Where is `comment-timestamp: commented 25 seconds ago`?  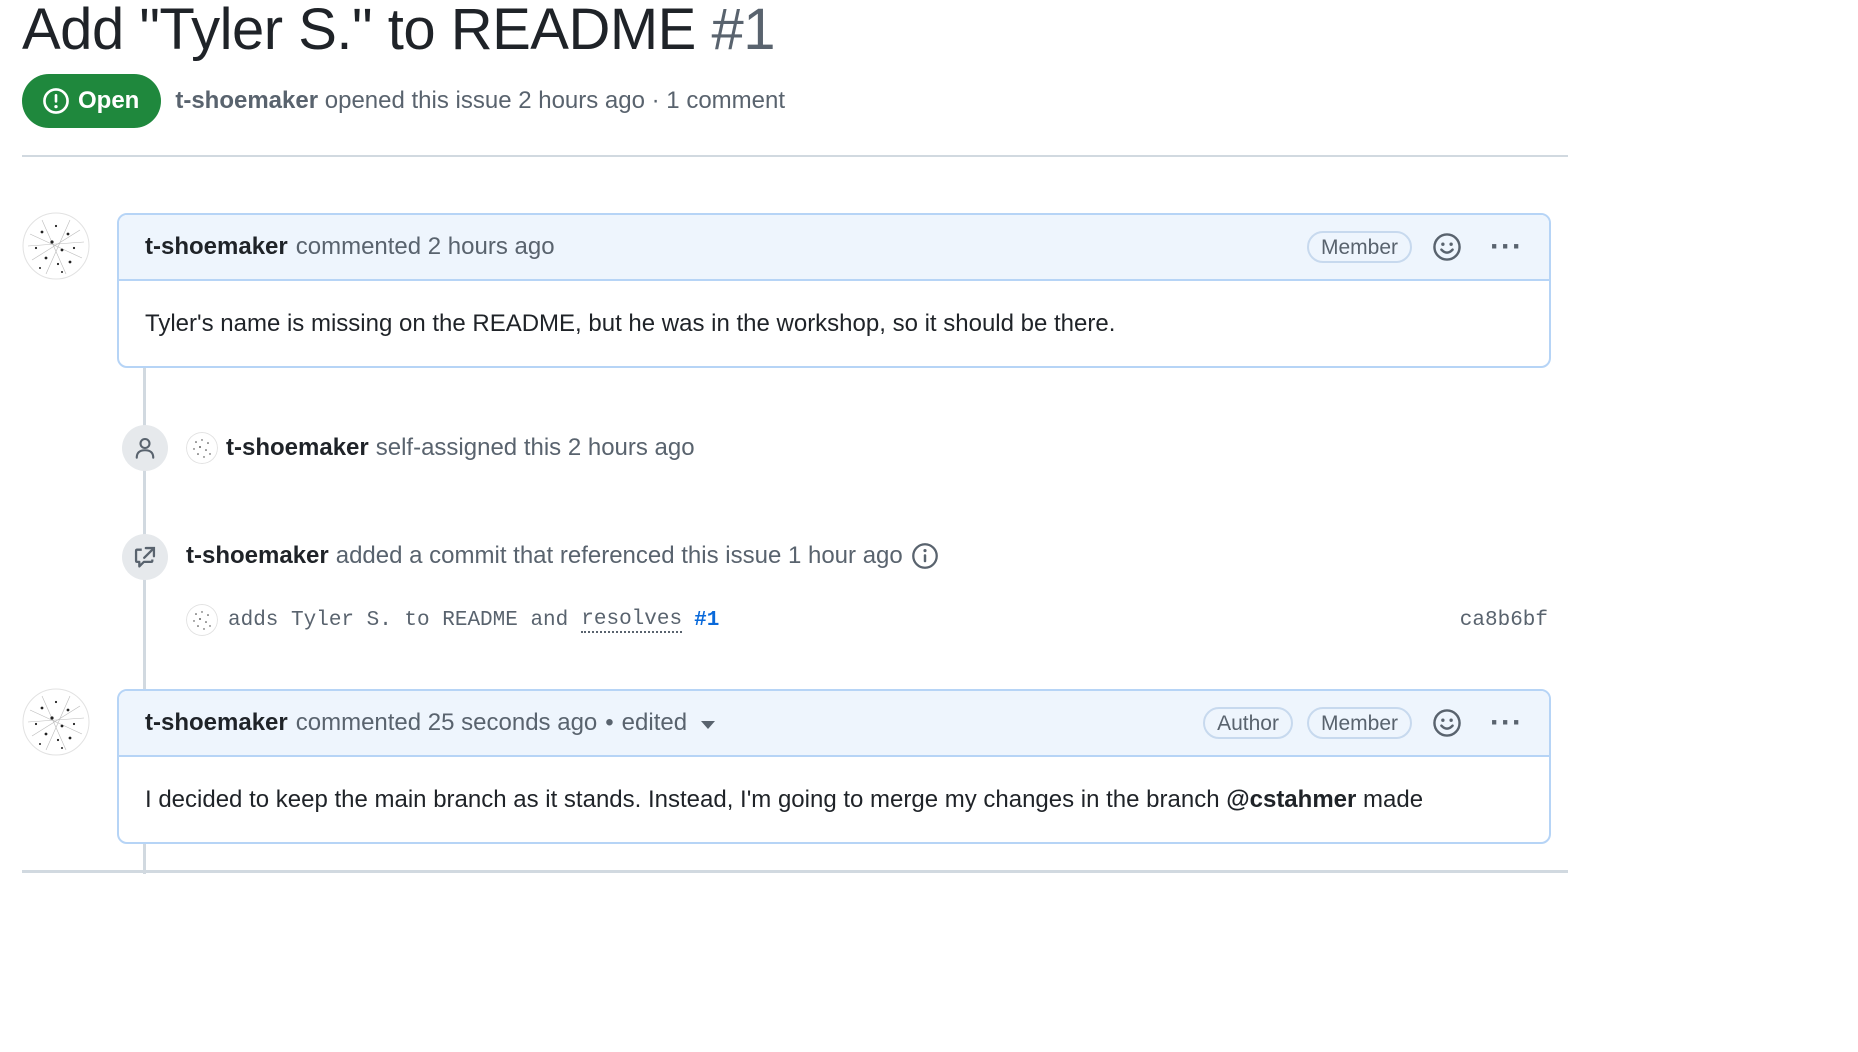
comment-timestamp: commented 25 seconds ago is located at coordinates (447, 723).